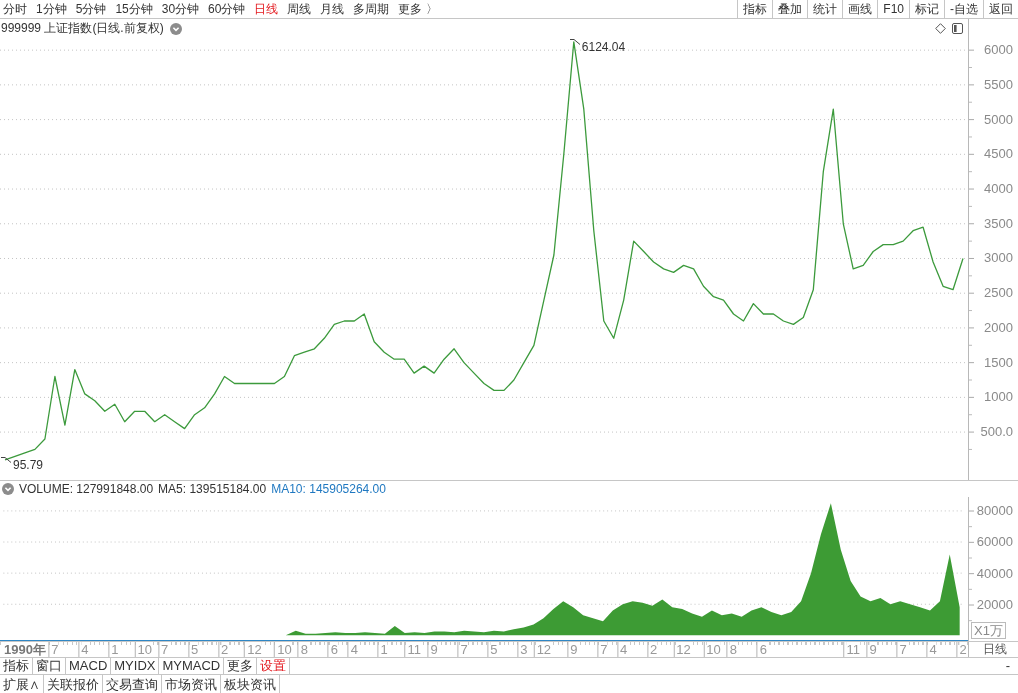  What do you see at coordinates (998, 327) in the screenshot?
I see `axis-label: 2000` at bounding box center [998, 327].